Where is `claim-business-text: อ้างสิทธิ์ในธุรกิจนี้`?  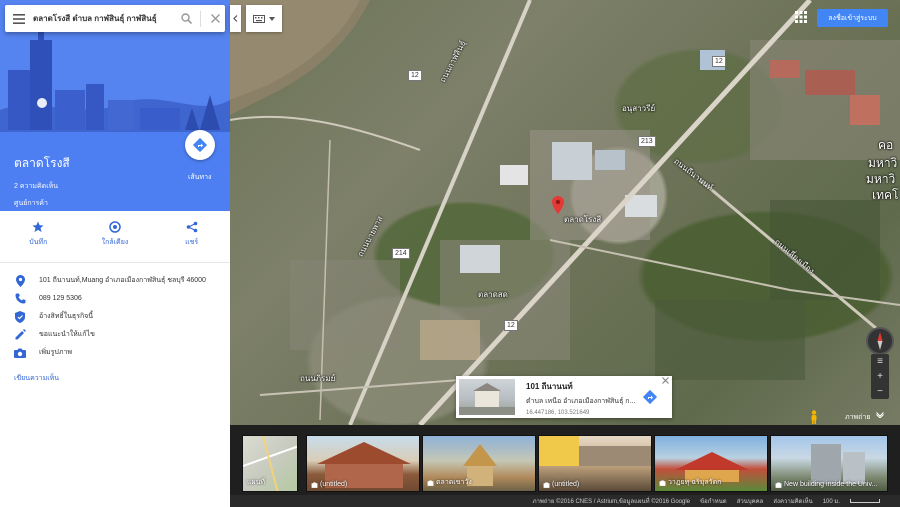 claim-business-text: อ้างสิทธิ์ในธุรกิจนี้ is located at coordinates (66, 316).